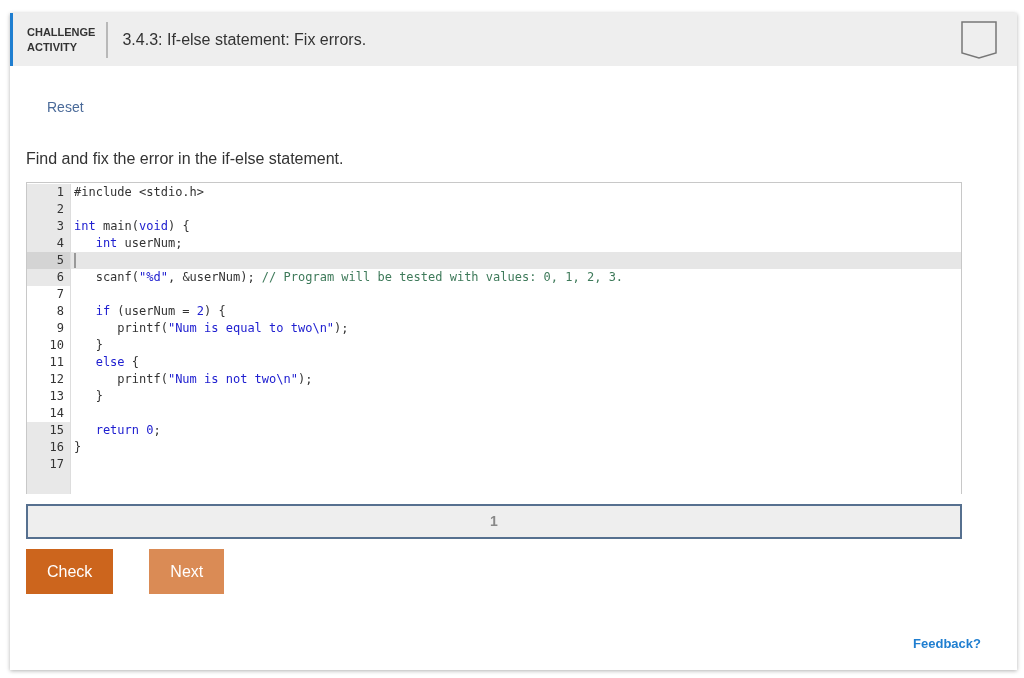  I want to click on reset-link: Reset, so click(65, 107).